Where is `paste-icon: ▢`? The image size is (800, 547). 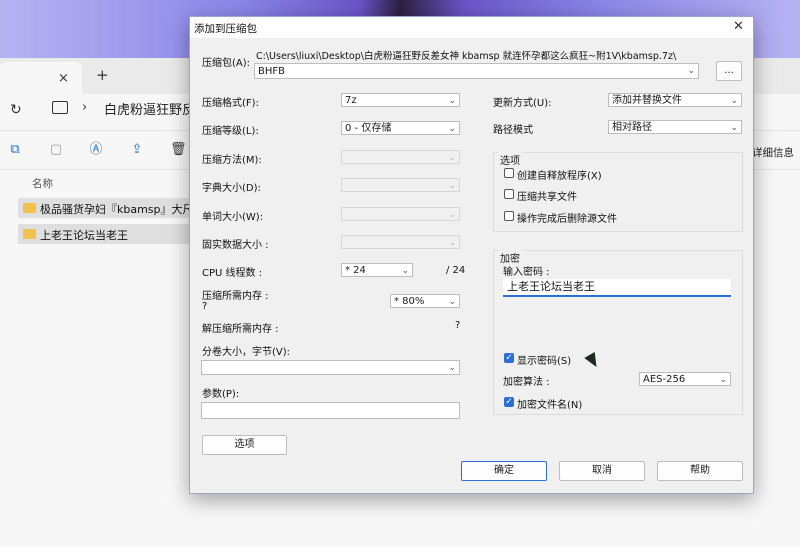 paste-icon: ▢ is located at coordinates (56, 150).